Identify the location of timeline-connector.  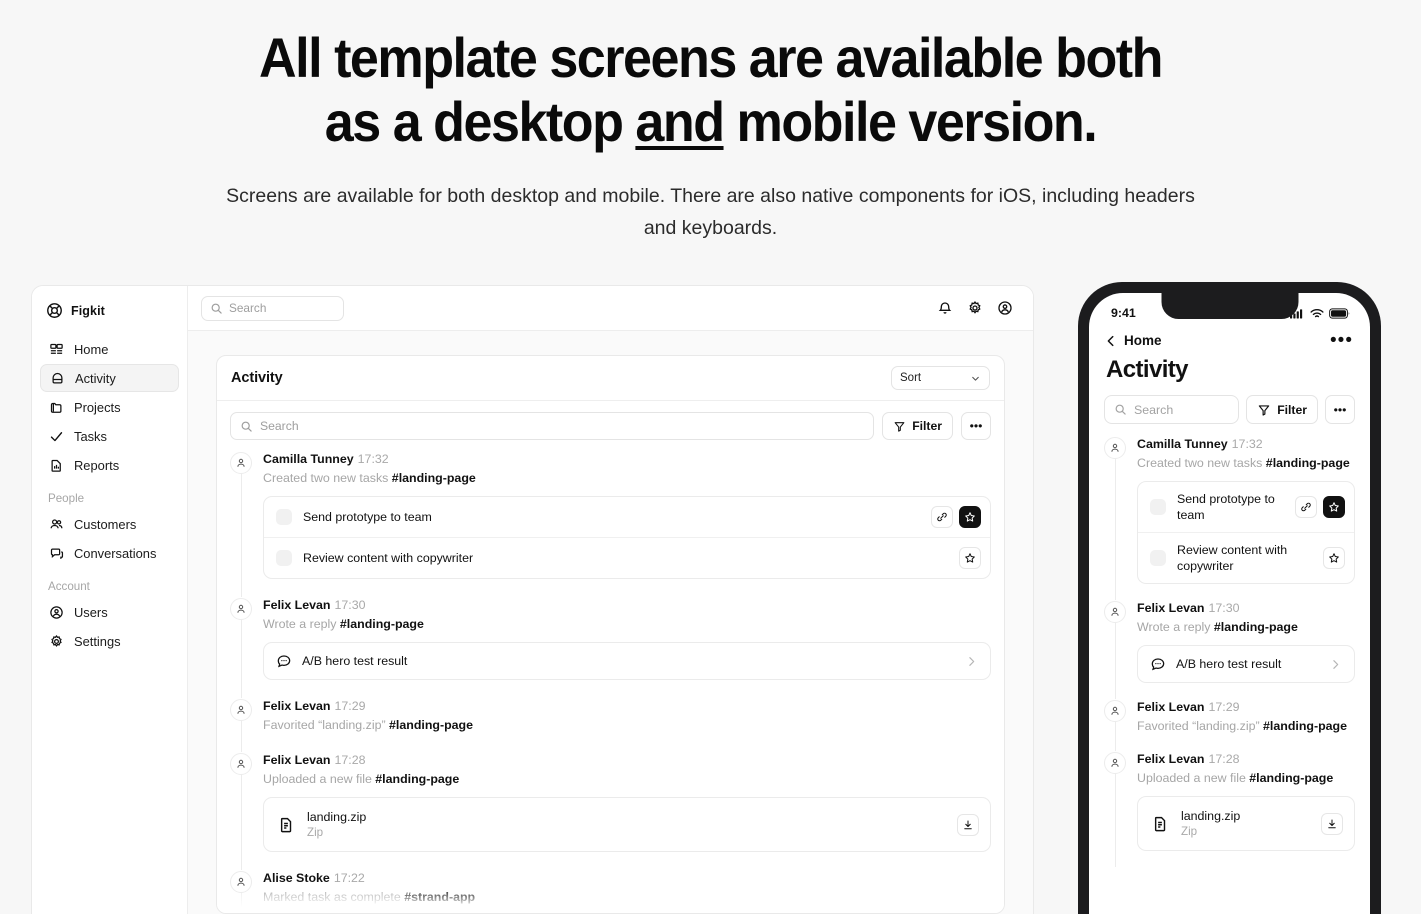
(241, 902).